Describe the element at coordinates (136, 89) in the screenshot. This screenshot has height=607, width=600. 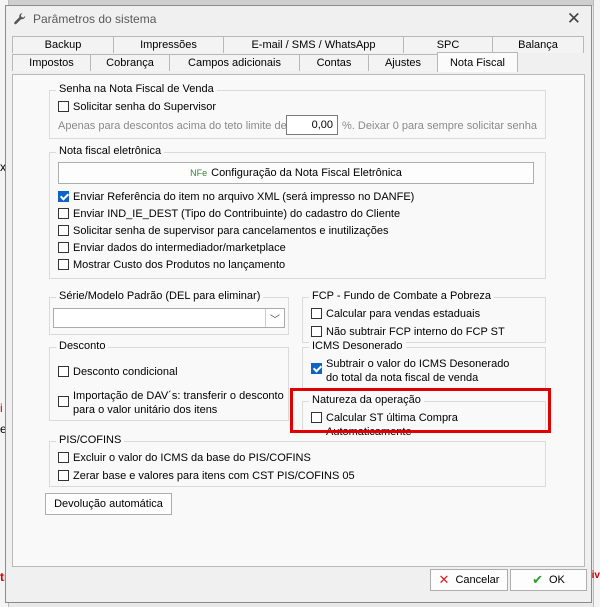
I see `senha-group-title: Senha na Nota Fiscal de Venda` at that location.